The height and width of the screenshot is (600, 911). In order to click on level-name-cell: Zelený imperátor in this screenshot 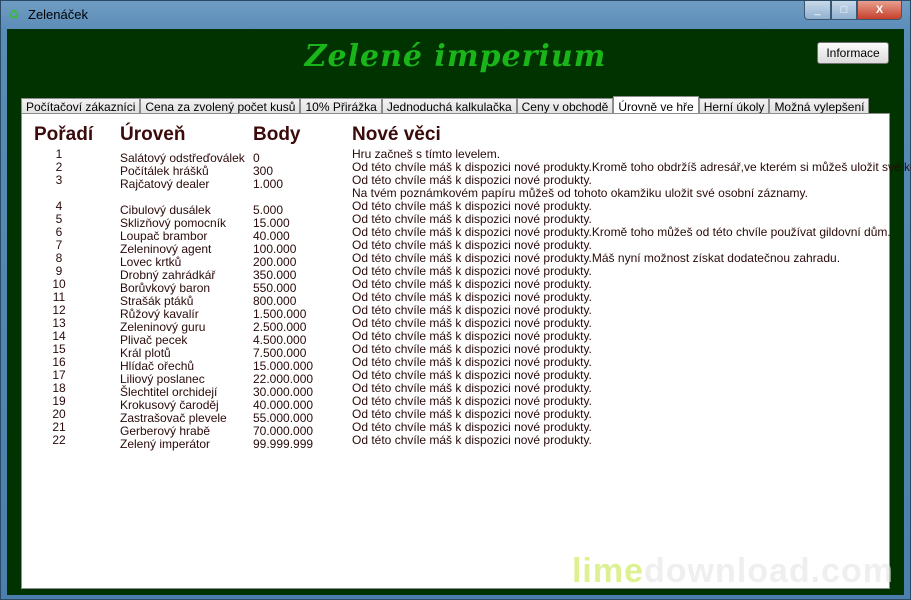, I will do `click(165, 444)`.